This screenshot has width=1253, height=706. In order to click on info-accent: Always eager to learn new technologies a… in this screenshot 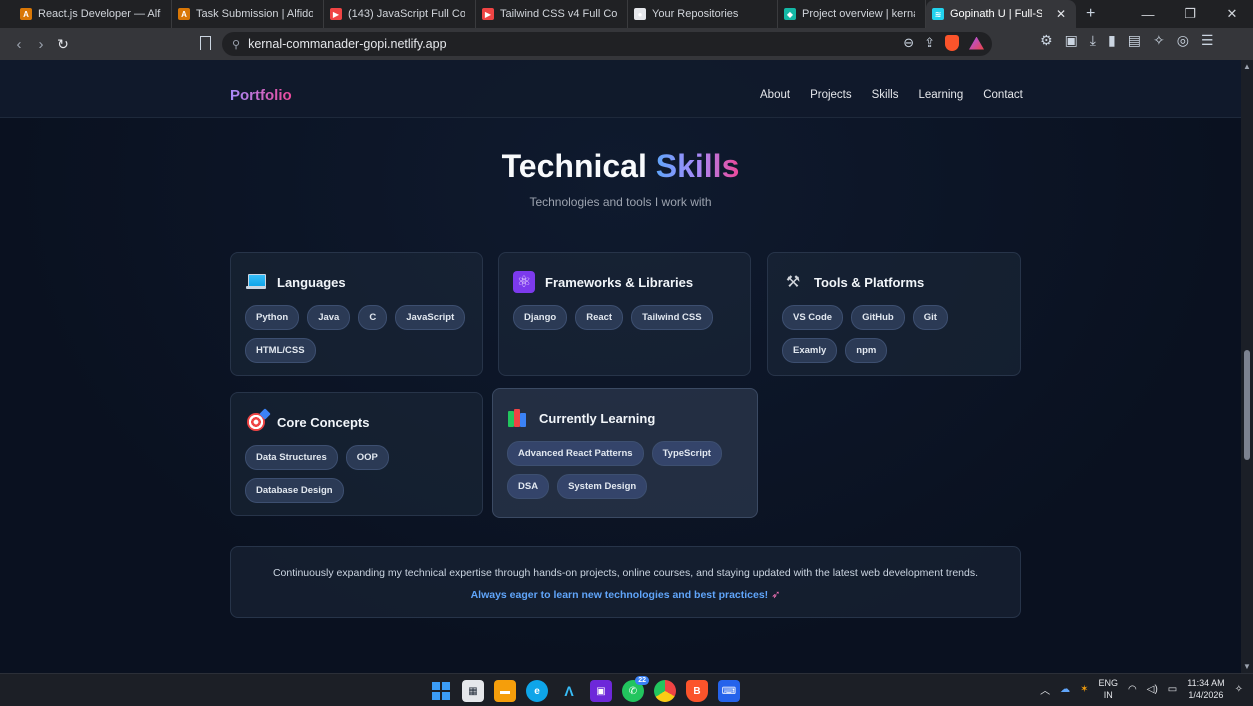, I will do `click(625, 594)`.